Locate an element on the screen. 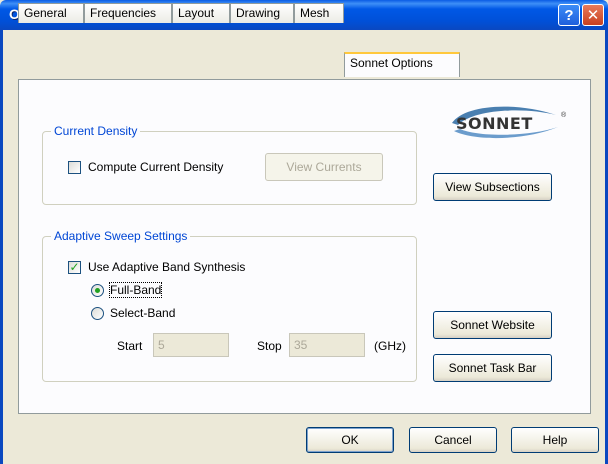 This screenshot has width=608, height=464. logo-text: SONNET is located at coordinates (494, 123).